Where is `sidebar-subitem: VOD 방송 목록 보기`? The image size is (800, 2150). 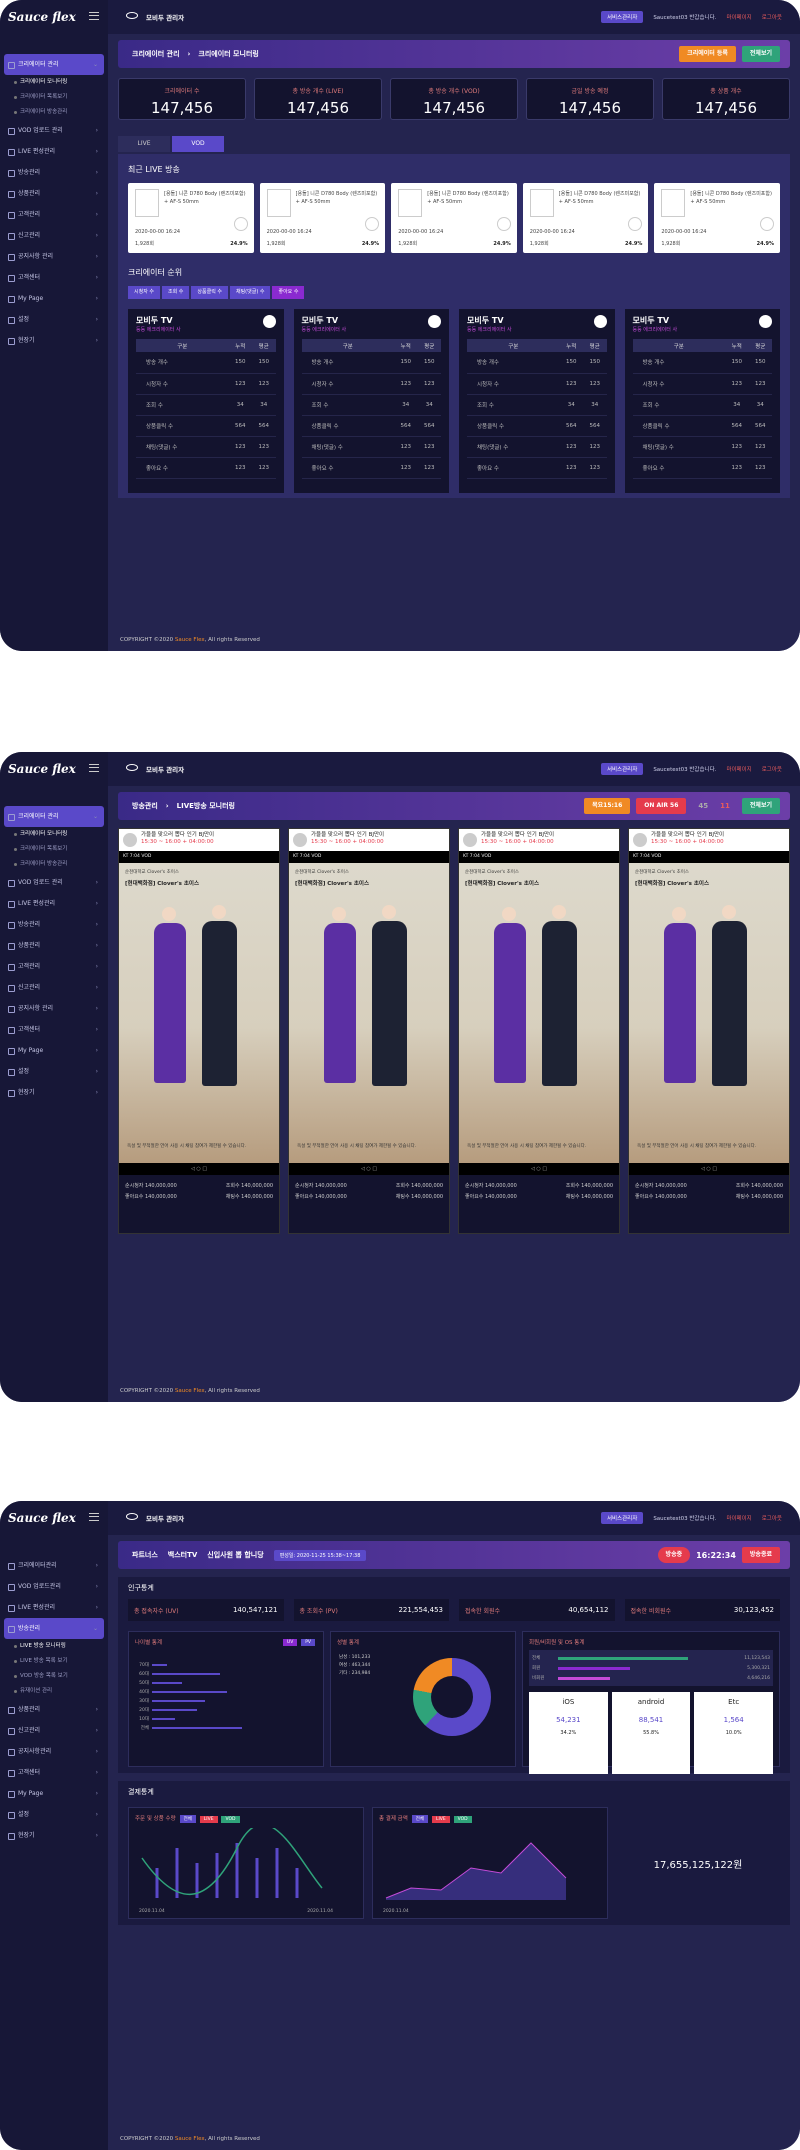 sidebar-subitem: VOD 방송 목록 보기 is located at coordinates (54, 1676).